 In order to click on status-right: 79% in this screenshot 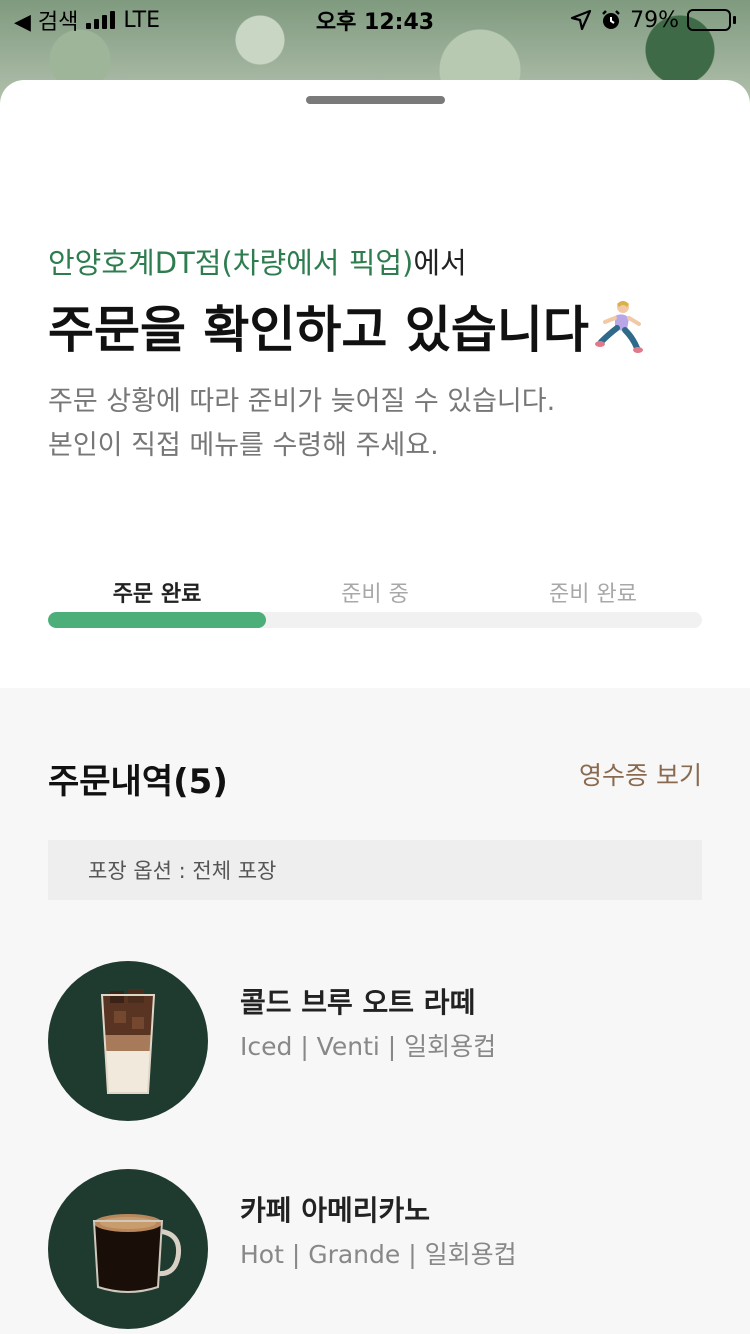, I will do `click(653, 20)`.